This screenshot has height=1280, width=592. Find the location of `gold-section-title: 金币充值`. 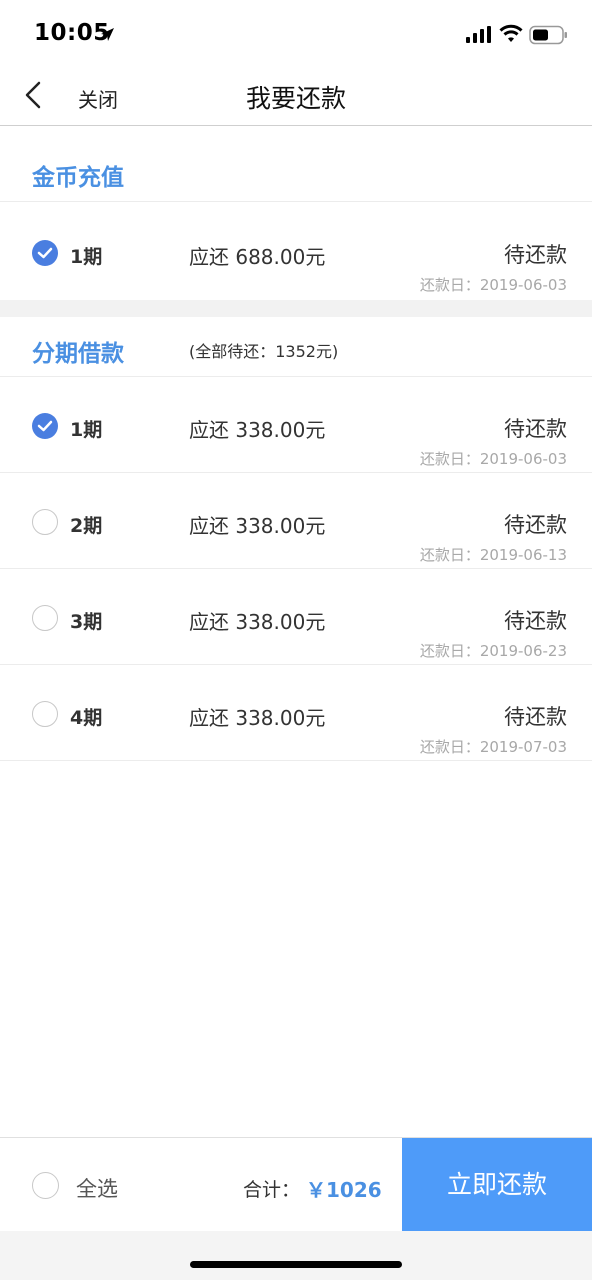

gold-section-title: 金币充值 is located at coordinates (78, 178).